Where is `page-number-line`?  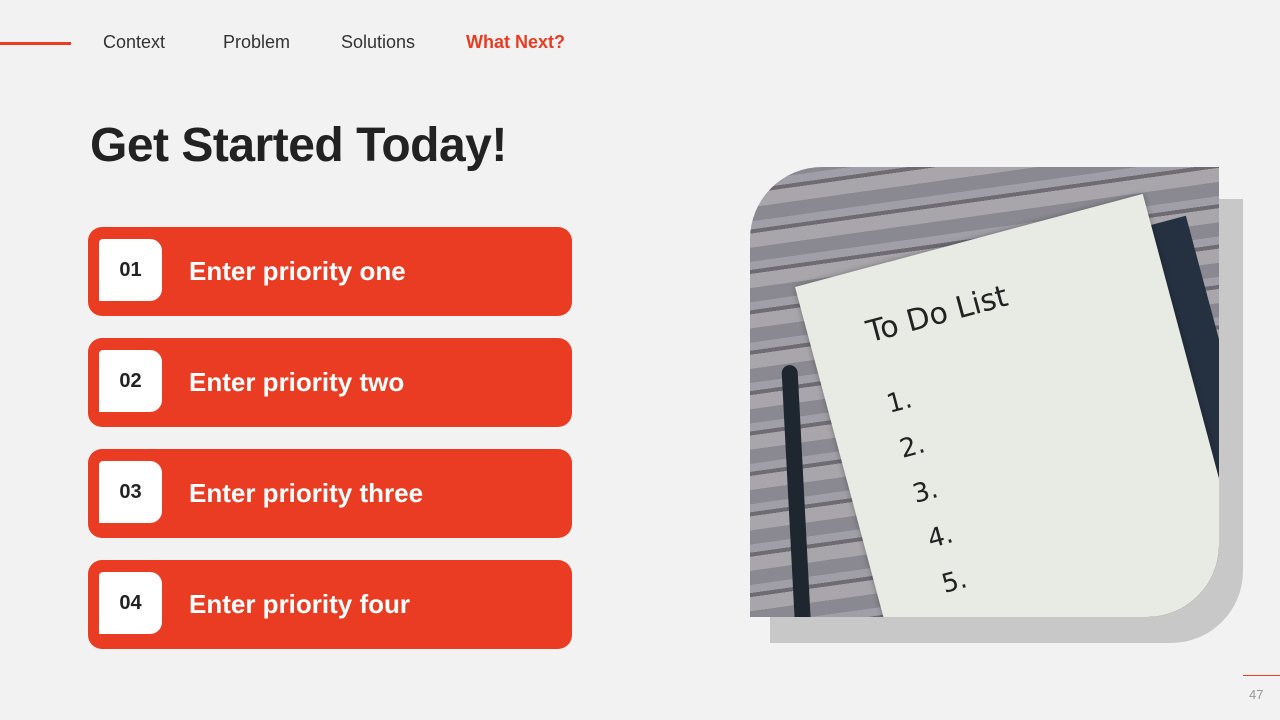 page-number-line is located at coordinates (1261, 675).